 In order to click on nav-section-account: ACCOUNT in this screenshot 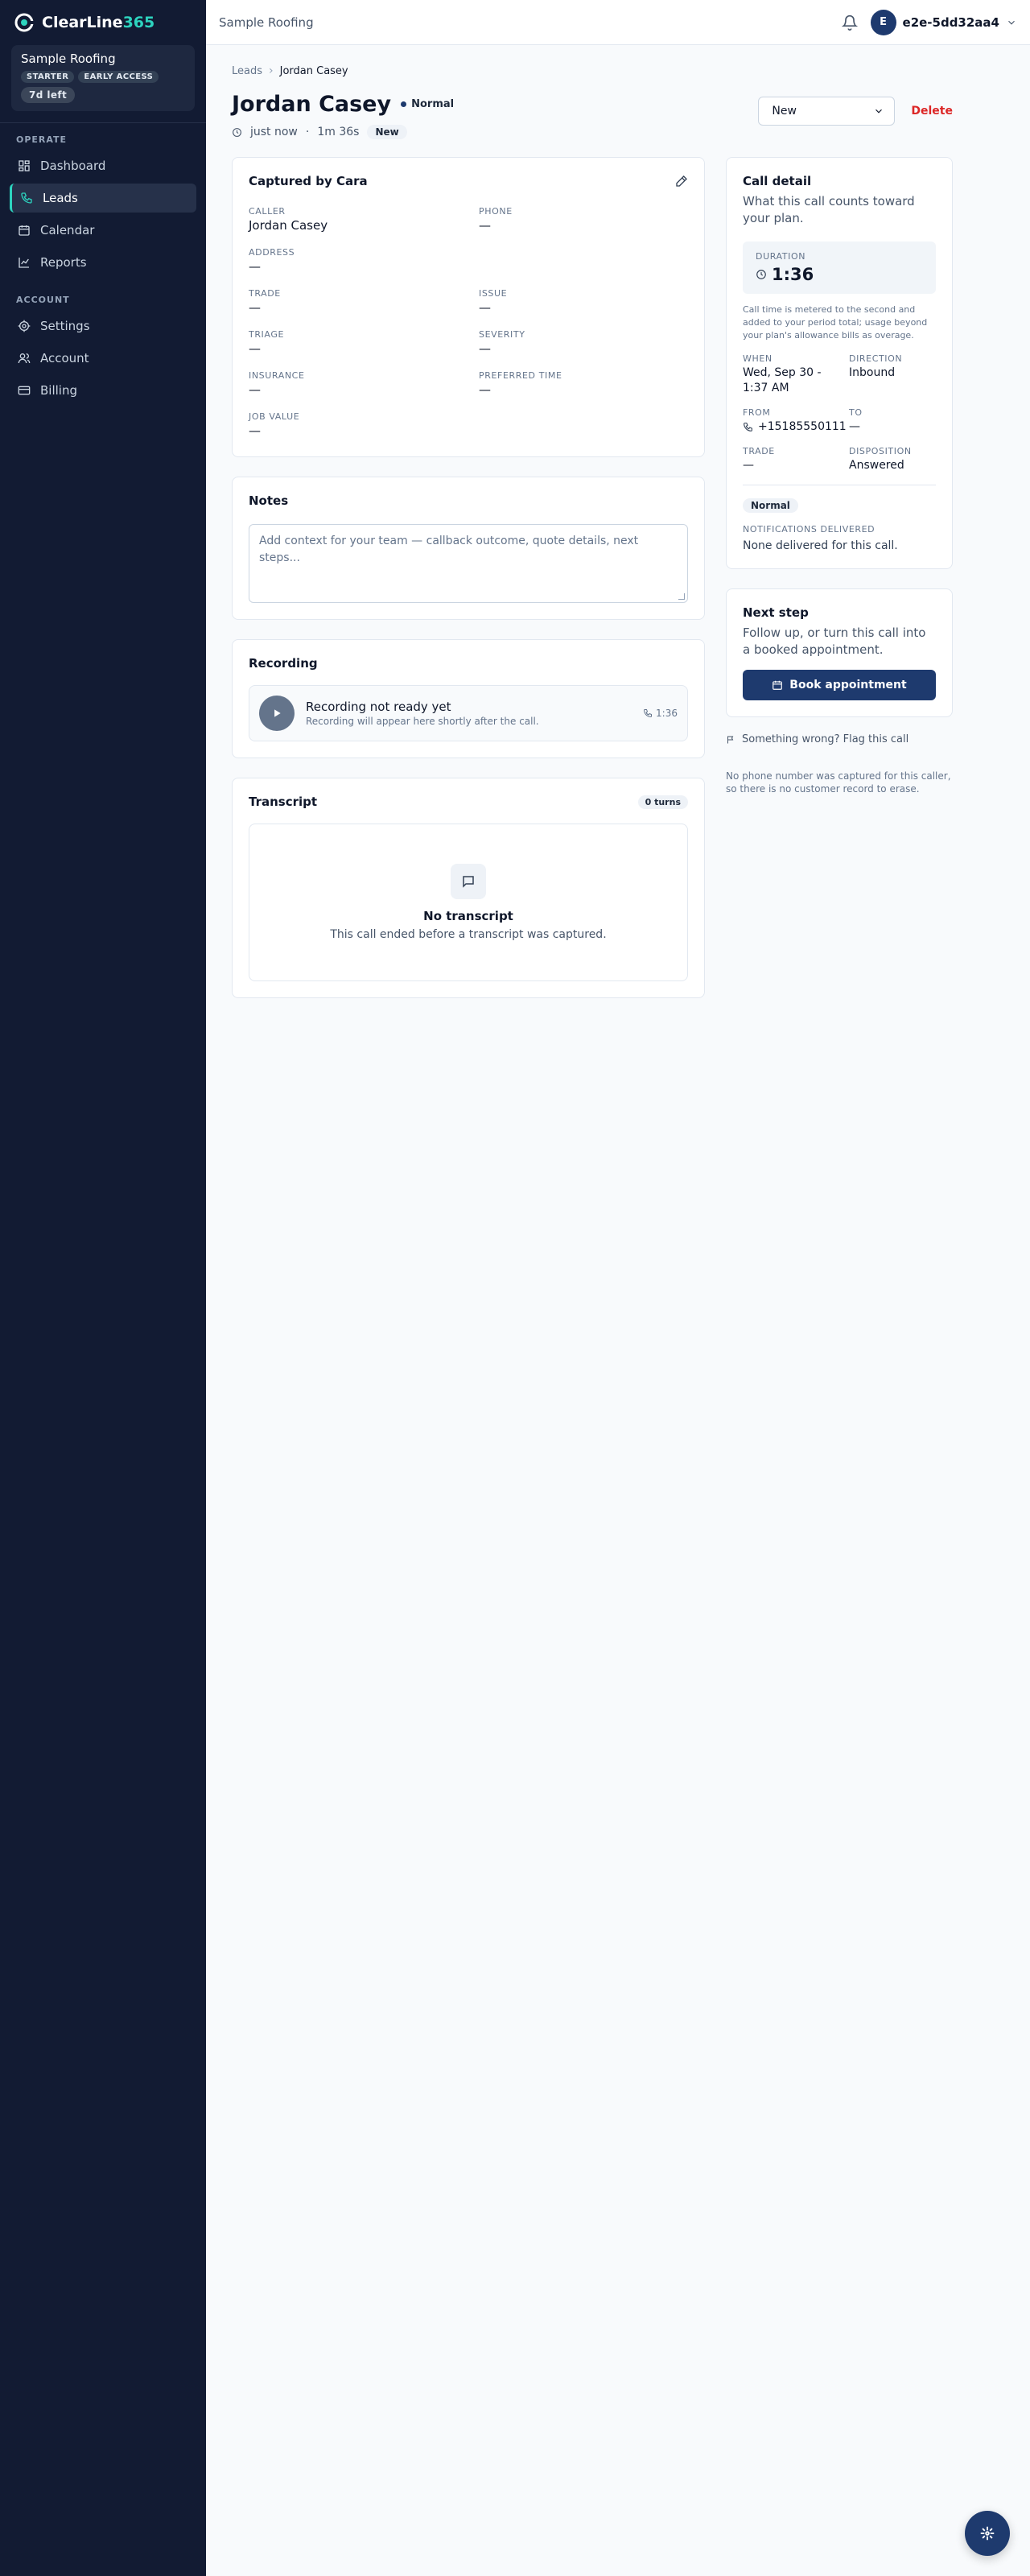, I will do `click(43, 300)`.